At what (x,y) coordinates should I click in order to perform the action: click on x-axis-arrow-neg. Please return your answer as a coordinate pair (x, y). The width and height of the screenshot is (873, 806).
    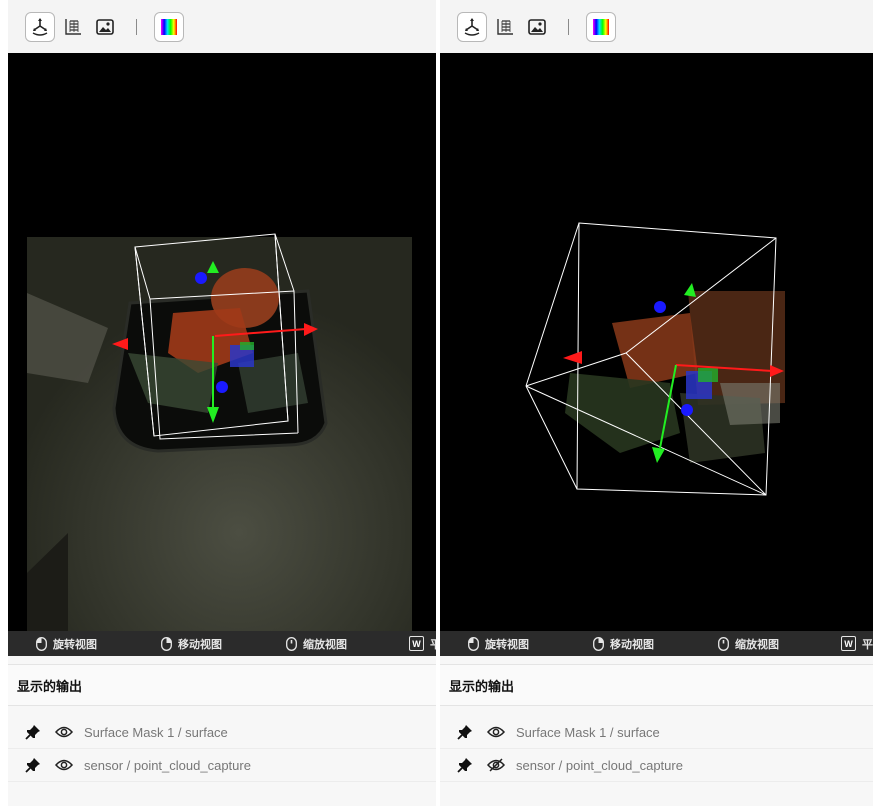
    Looking at the image, I should click on (572, 357).